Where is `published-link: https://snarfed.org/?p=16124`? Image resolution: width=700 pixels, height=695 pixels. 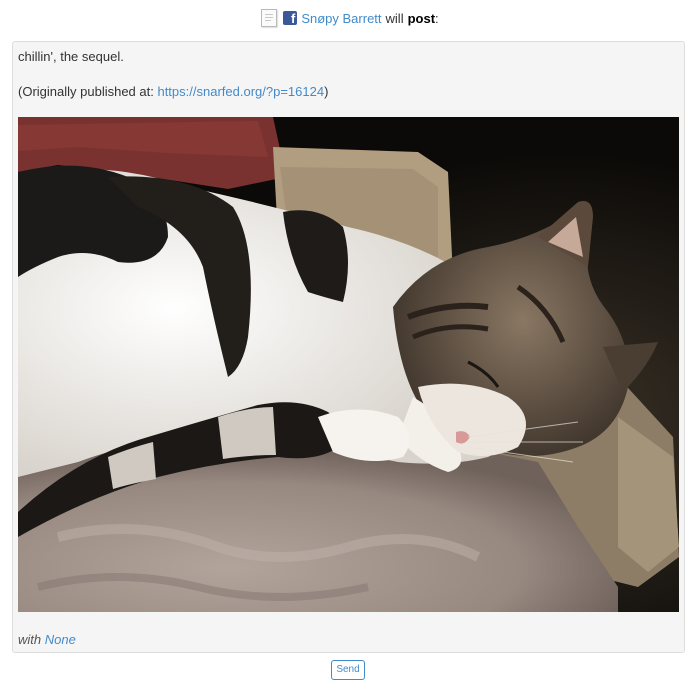 published-link: https://snarfed.org/?p=16124 is located at coordinates (240, 91).